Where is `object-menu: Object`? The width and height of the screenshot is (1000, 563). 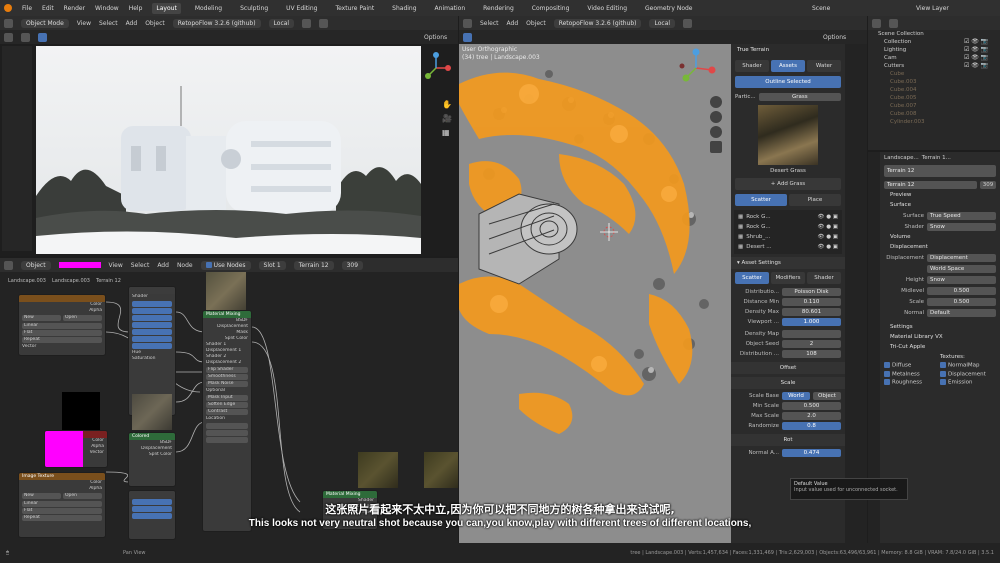
object-menu: Object is located at coordinates (155, 23).